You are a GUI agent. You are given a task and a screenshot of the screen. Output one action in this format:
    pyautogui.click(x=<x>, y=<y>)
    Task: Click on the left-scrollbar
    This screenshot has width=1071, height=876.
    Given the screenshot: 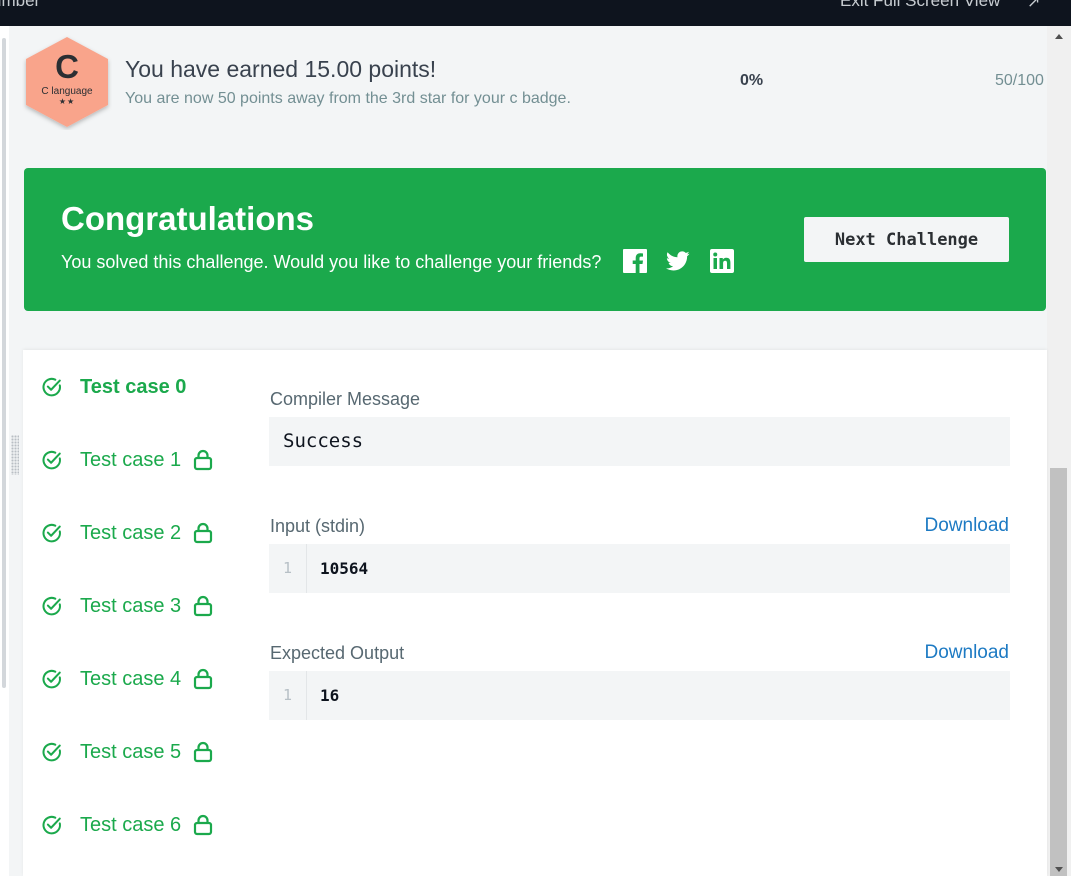 What is the action you would take?
    pyautogui.click(x=4, y=451)
    